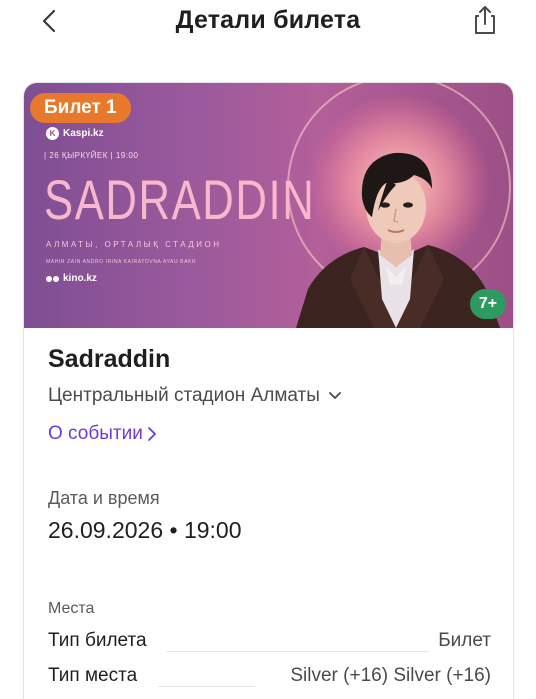 This screenshot has height=699, width=536. What do you see at coordinates (97, 640) in the screenshot?
I see `seat-row-key: Тип билета` at bounding box center [97, 640].